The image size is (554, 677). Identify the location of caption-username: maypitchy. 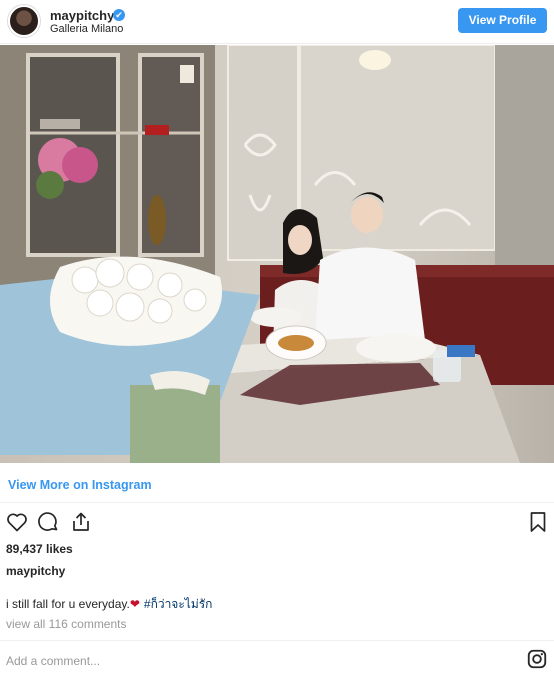
(35, 571).